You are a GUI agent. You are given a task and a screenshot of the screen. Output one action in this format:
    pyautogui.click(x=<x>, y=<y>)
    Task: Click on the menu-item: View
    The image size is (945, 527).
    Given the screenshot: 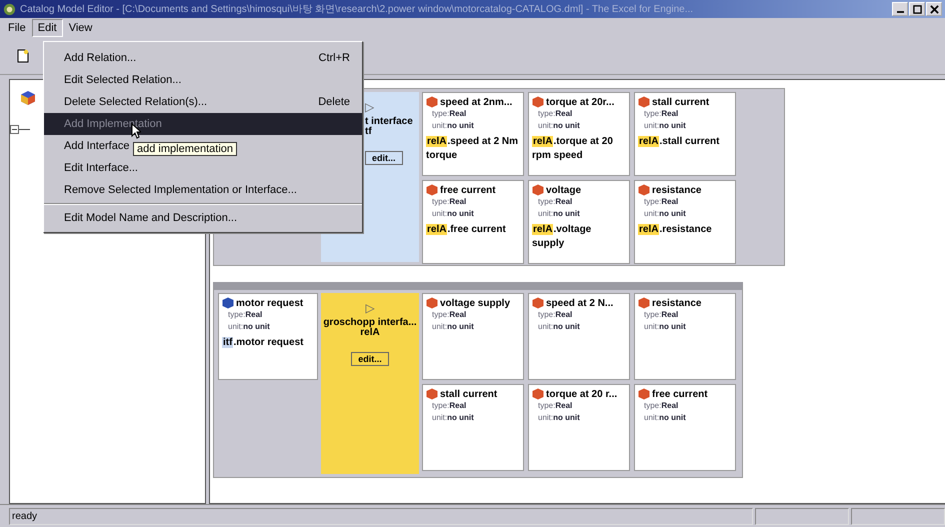 What is the action you would take?
    pyautogui.click(x=80, y=28)
    